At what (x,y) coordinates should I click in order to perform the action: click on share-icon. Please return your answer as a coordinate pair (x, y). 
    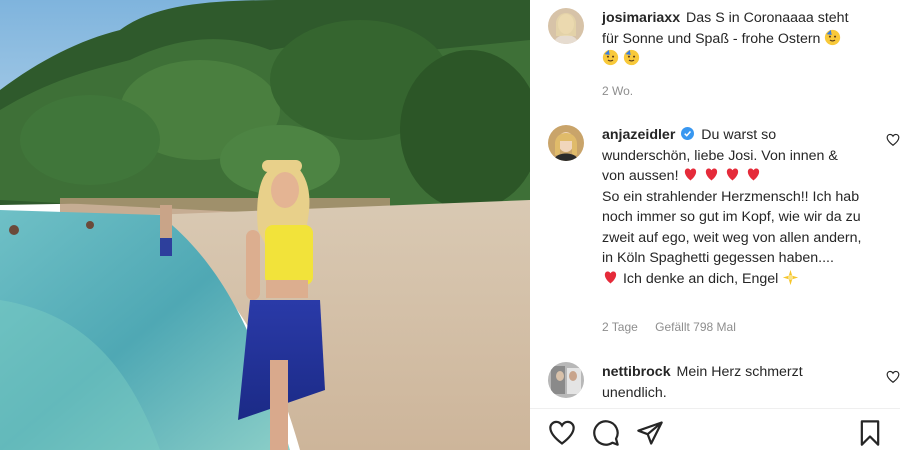
    Looking at the image, I should click on (650, 433).